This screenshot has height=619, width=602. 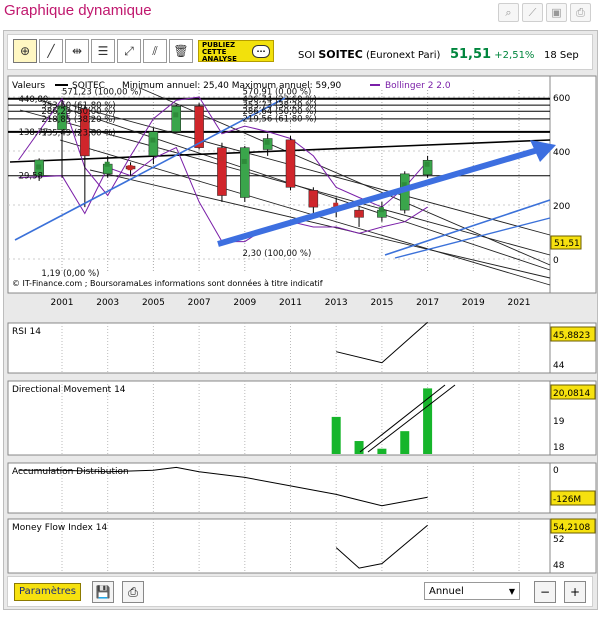 What do you see at coordinates (567, 244) in the screenshot?
I see `last-value-label: 51,51` at bounding box center [567, 244].